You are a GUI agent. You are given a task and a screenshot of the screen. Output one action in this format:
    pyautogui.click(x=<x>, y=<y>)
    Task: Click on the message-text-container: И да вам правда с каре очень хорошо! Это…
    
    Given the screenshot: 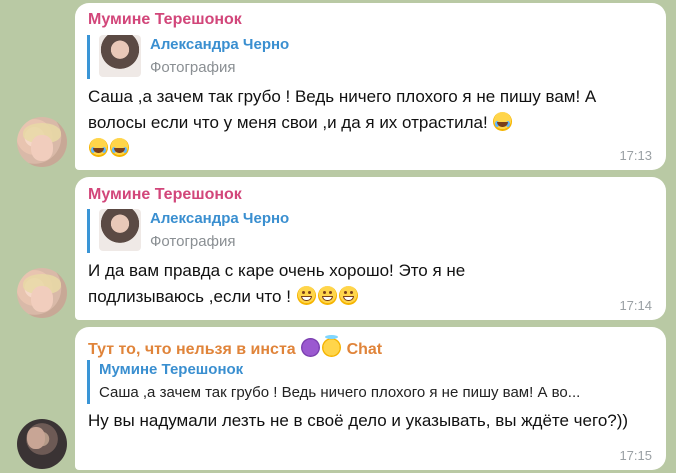 What is the action you would take?
    pyautogui.click(x=323, y=284)
    